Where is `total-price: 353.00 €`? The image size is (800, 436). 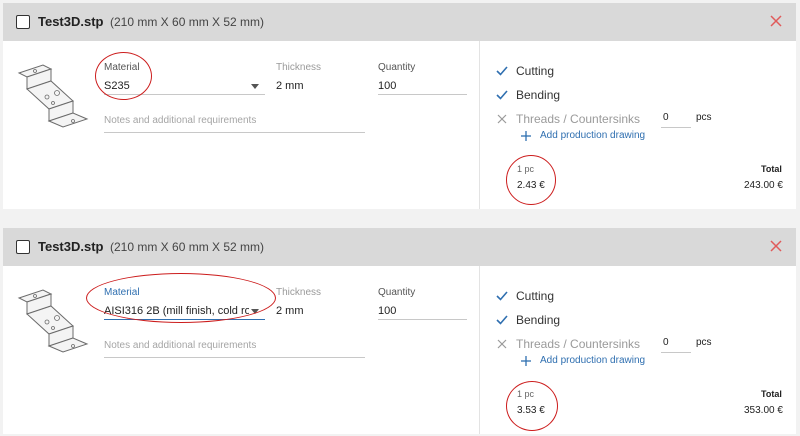
total-price: 353.00 € is located at coordinates (763, 410).